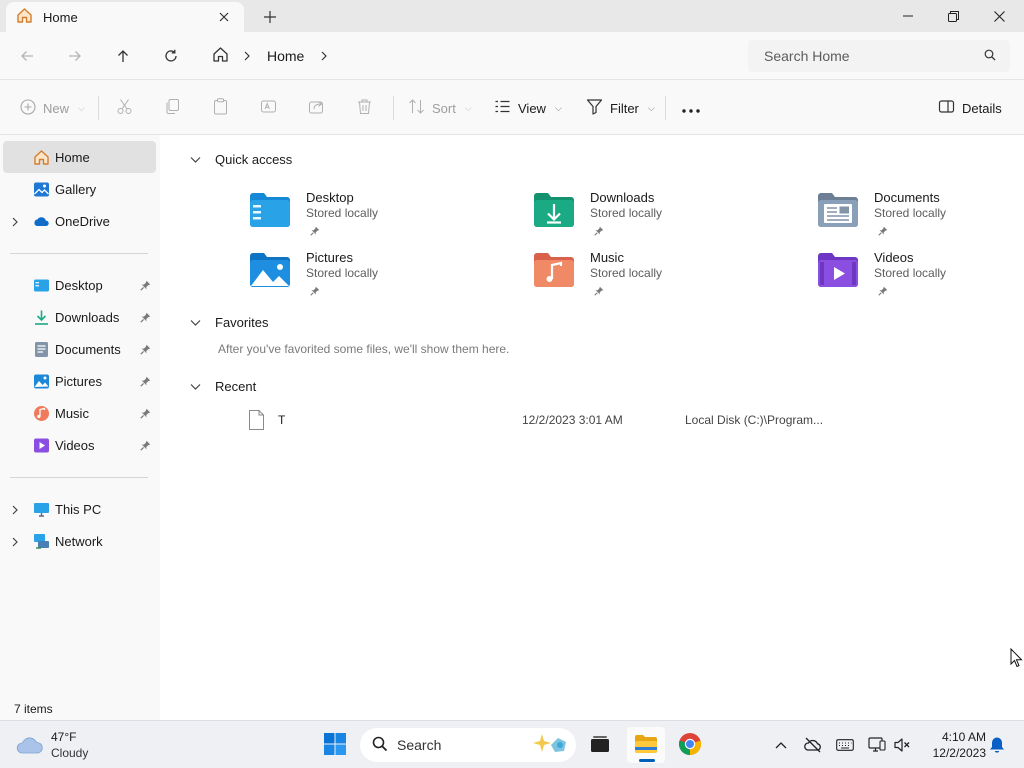 The height and width of the screenshot is (768, 1024). I want to click on back-button, so click(27, 56).